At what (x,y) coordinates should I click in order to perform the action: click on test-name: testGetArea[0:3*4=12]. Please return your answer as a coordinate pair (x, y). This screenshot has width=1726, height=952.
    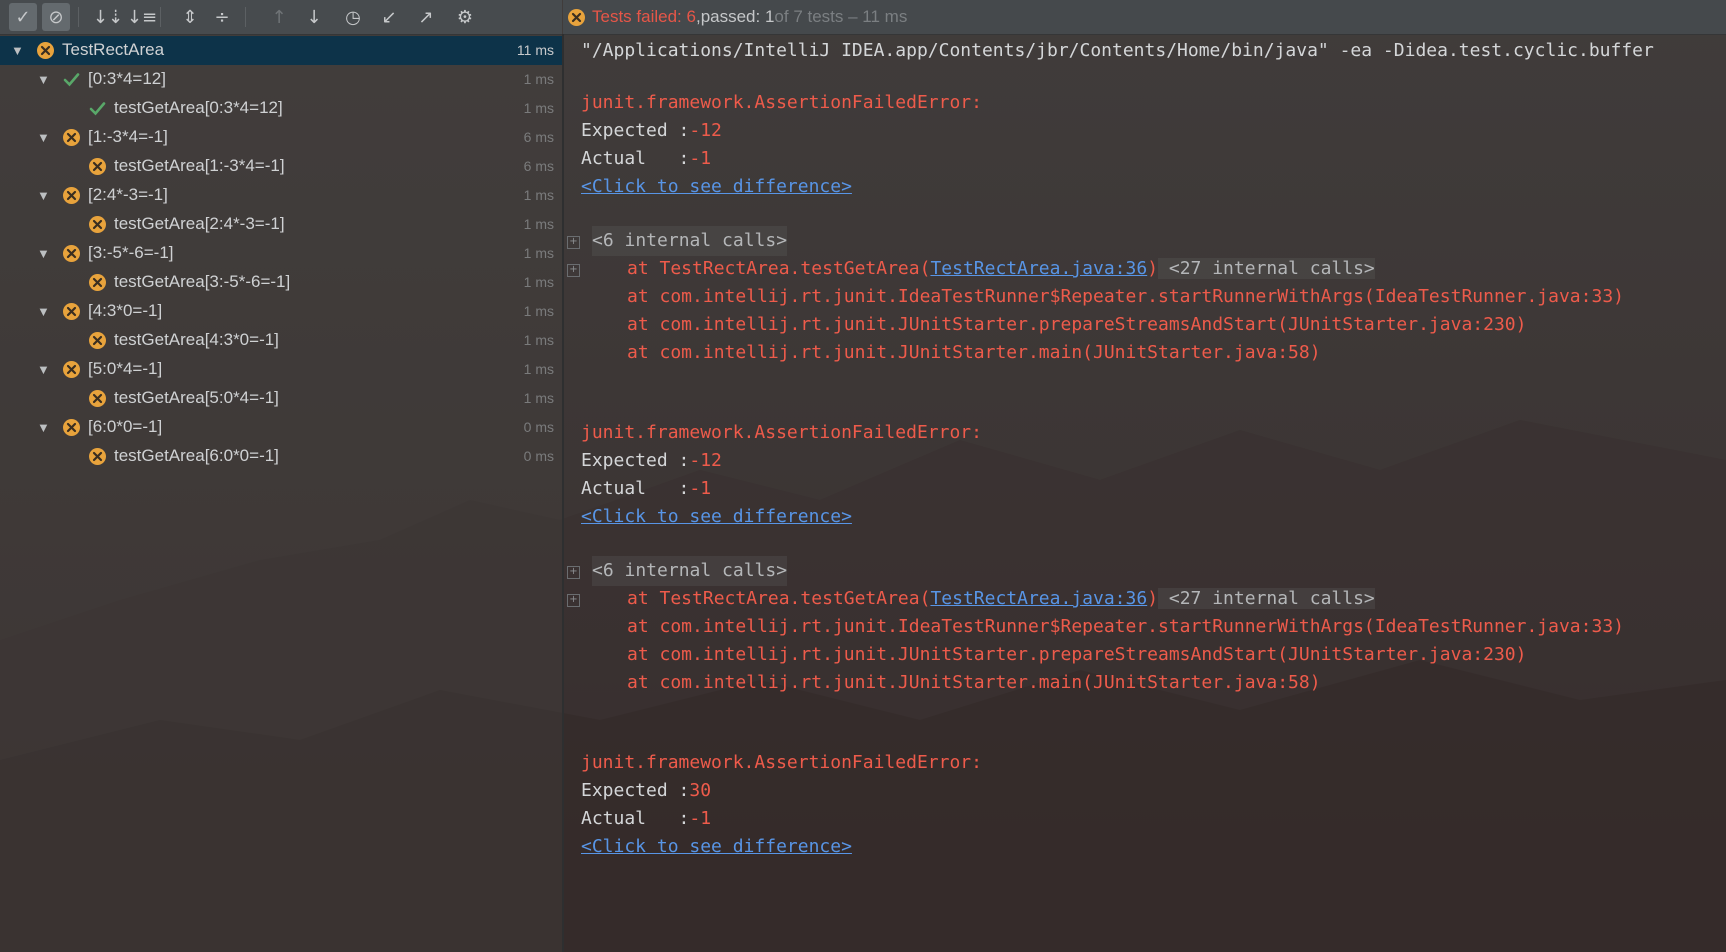
    Looking at the image, I should click on (198, 107).